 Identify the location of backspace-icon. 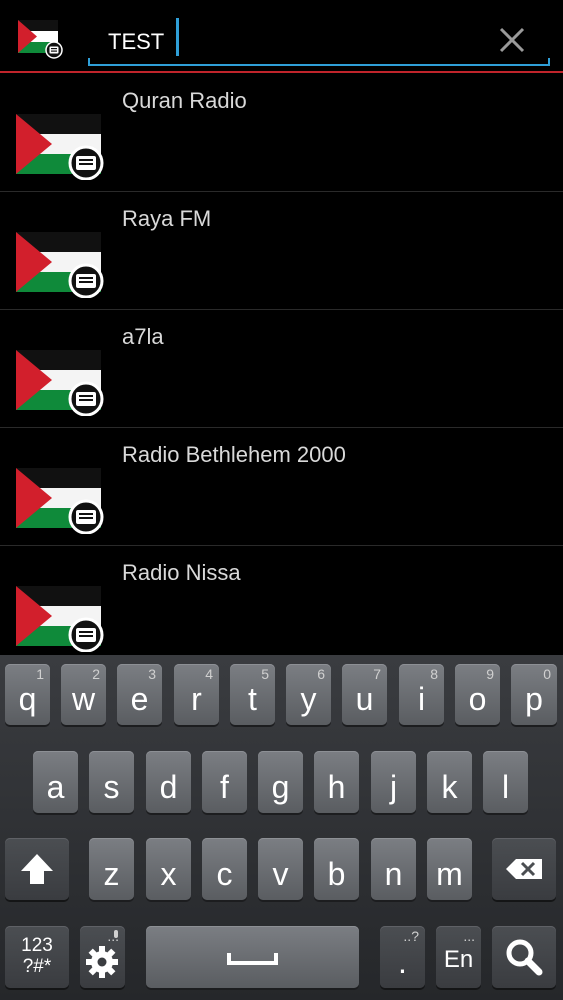
(524, 869).